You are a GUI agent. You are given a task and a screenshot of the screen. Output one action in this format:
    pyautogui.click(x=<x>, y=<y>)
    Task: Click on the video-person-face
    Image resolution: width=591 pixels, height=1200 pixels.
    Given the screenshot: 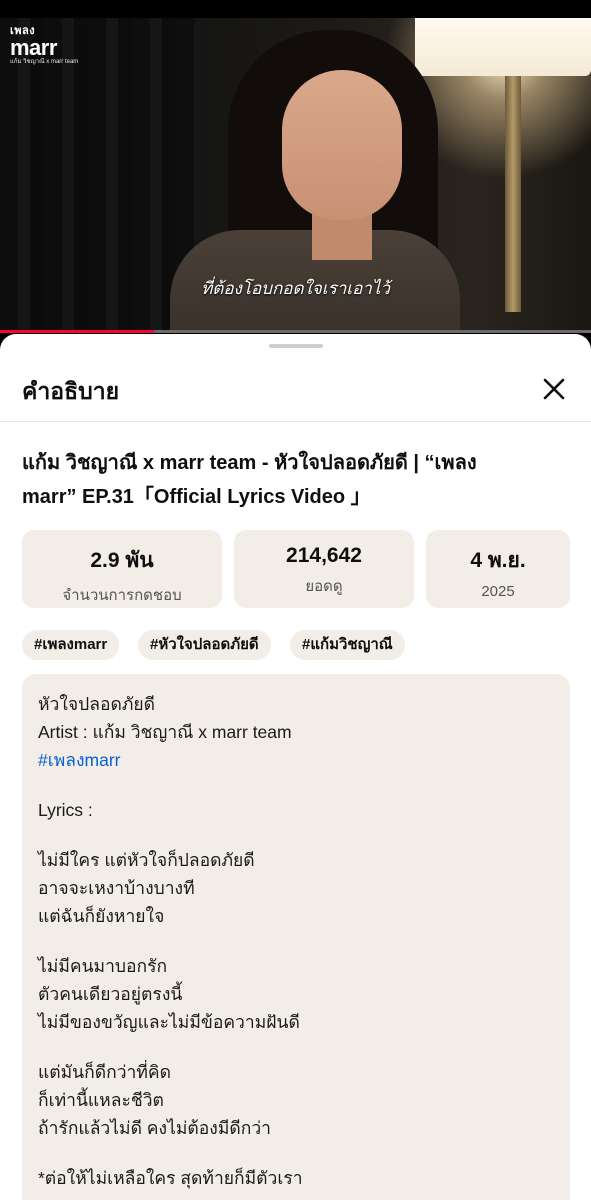 What is the action you would take?
    pyautogui.click(x=342, y=145)
    